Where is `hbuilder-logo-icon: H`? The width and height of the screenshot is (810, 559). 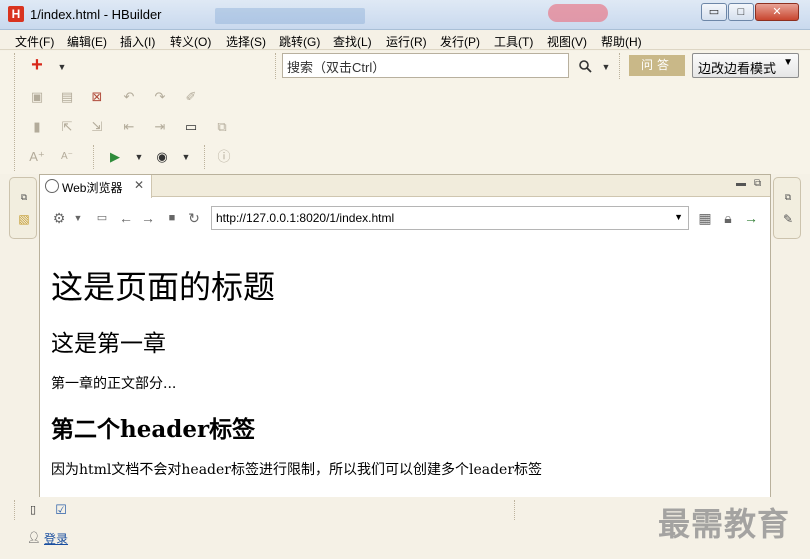
hbuilder-logo-icon: H is located at coordinates (16, 14).